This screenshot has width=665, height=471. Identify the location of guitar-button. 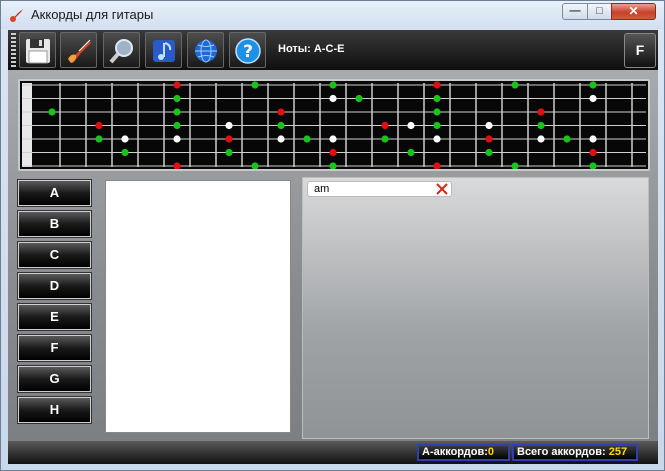
(78, 50).